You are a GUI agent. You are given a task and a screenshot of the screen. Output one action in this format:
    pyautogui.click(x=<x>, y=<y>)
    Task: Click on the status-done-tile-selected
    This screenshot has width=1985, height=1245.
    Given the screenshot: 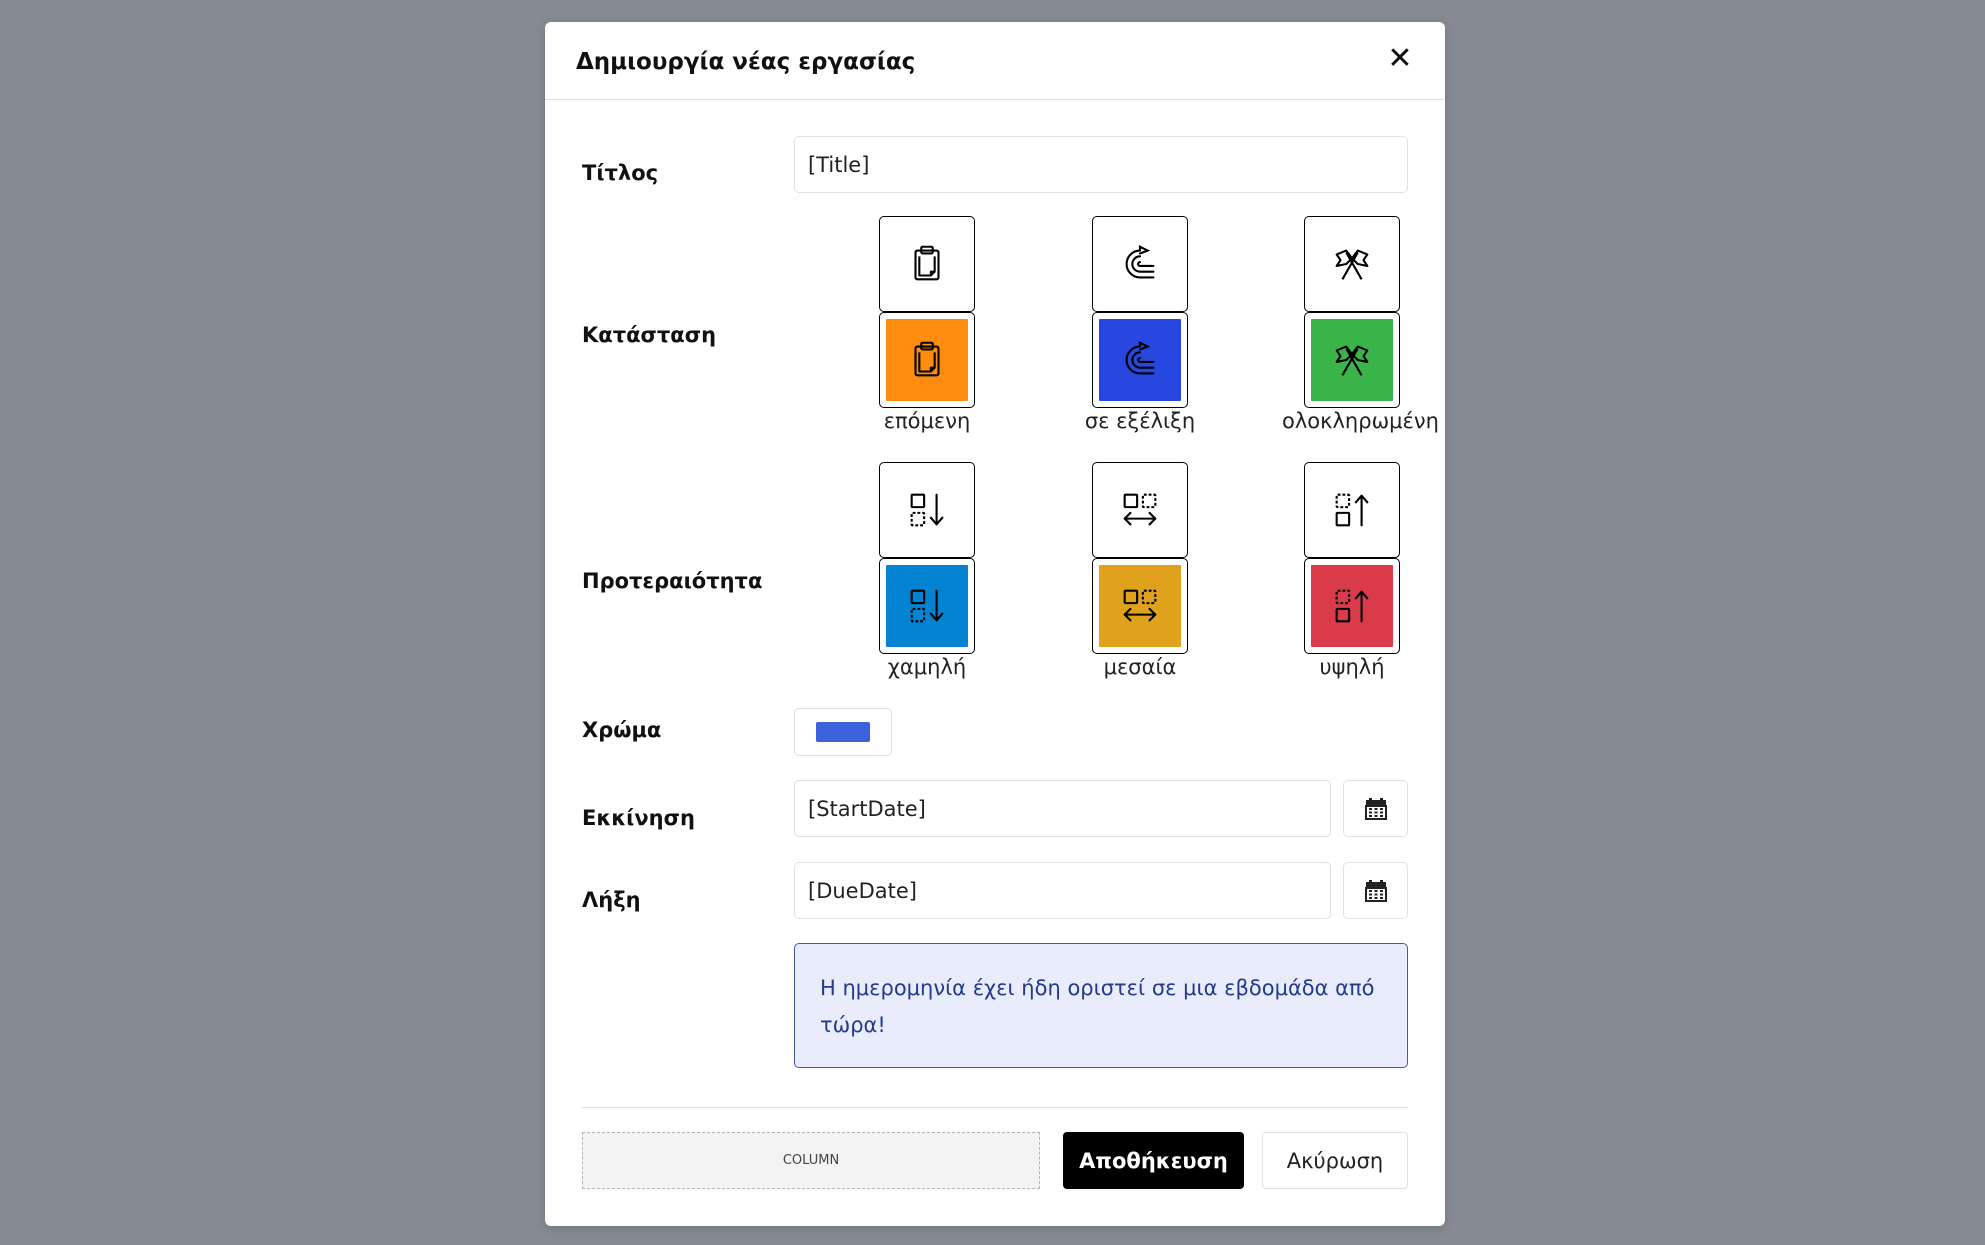 What is the action you would take?
    pyautogui.click(x=1352, y=360)
    